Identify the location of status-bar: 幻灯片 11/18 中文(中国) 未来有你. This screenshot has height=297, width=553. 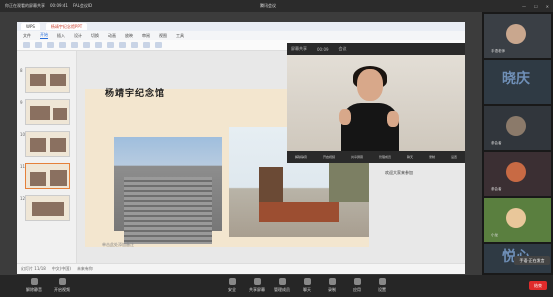
(241, 268).